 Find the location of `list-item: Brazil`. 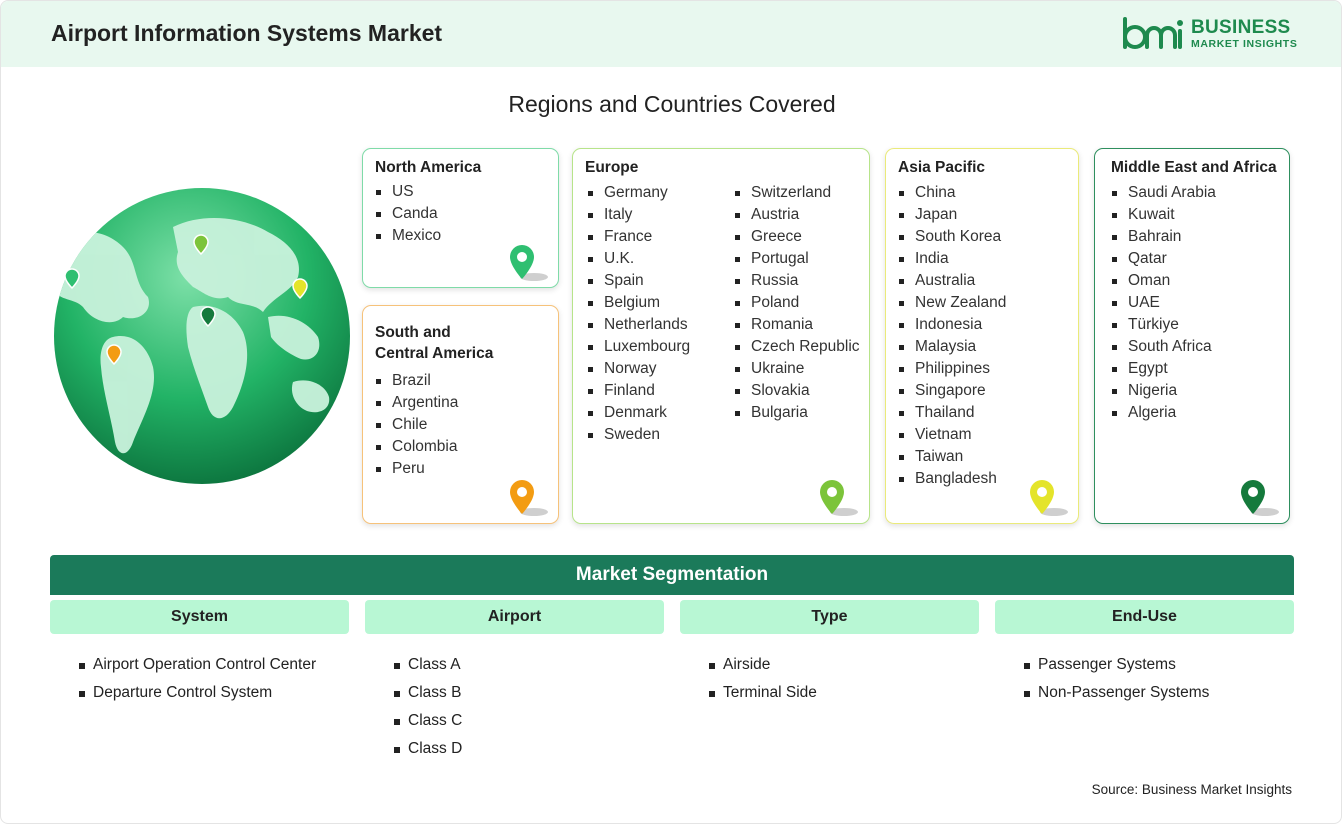

list-item: Brazil is located at coordinates (416, 381).